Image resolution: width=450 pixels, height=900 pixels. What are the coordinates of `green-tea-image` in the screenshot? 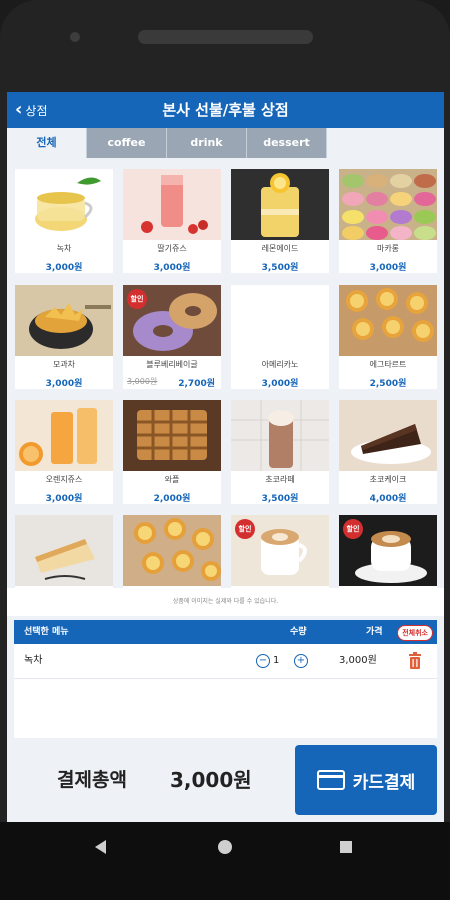 It's located at (64, 204).